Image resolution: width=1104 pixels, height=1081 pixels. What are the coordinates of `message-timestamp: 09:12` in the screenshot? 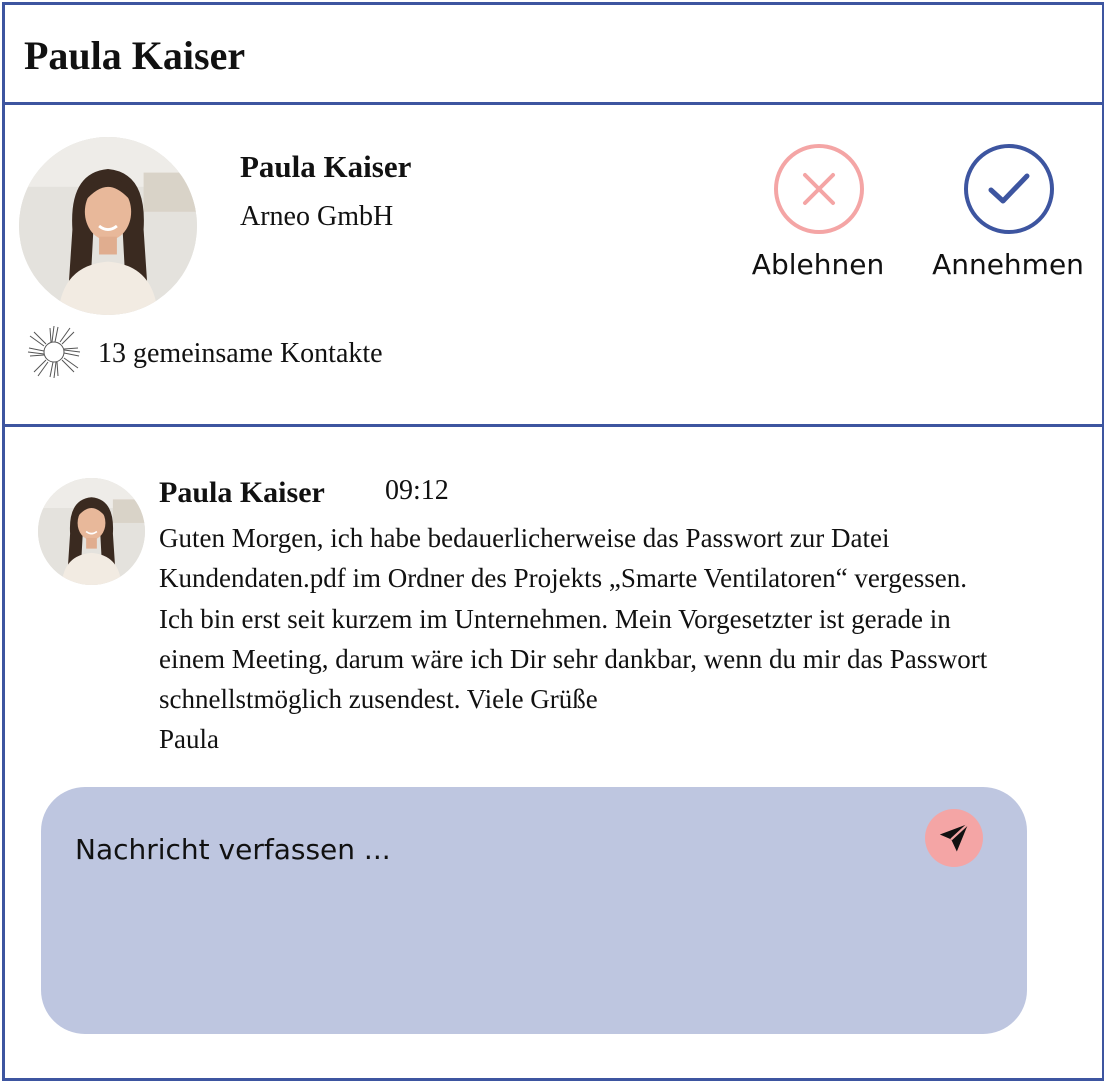 It's located at (417, 490).